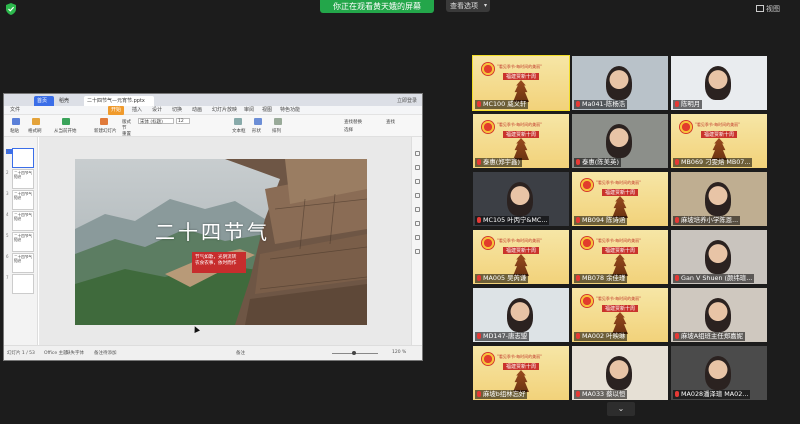 The width and height of the screenshot is (800, 424). Describe the element at coordinates (105, 353) in the screenshot. I see `notes-status: 备注待添加` at that location.